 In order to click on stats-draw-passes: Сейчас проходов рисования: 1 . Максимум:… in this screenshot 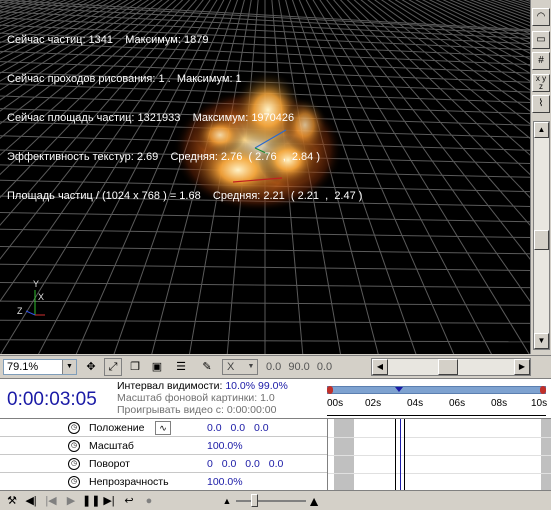, I will do `click(124, 79)`.